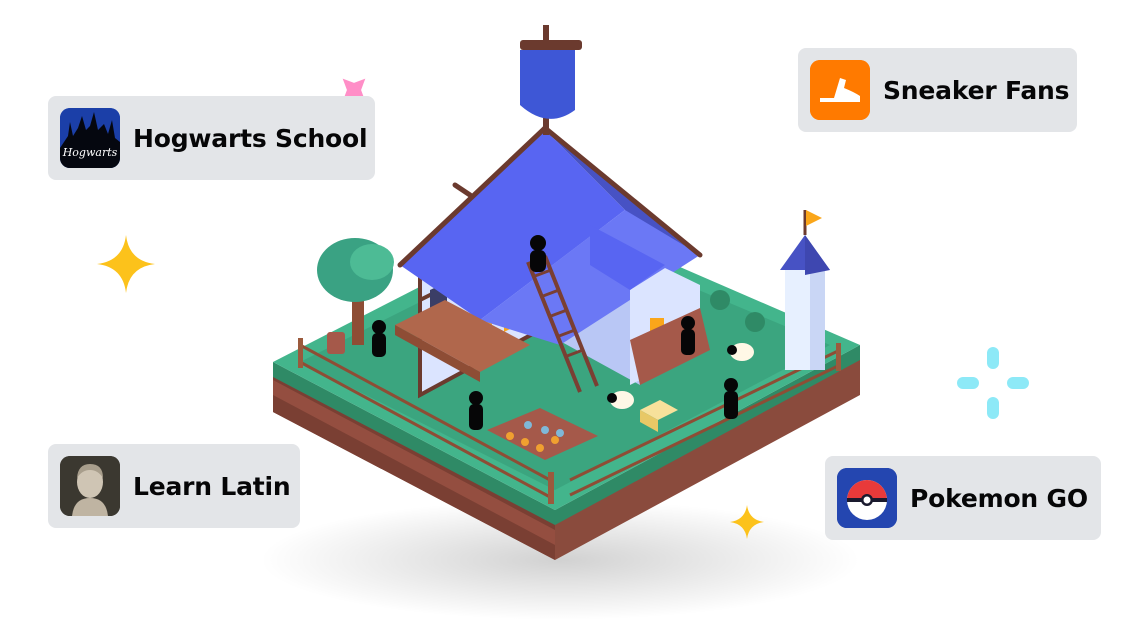 This screenshot has width=1125, height=636. Describe the element at coordinates (976, 90) in the screenshot. I see `server-name: Sneaker Fans` at that location.